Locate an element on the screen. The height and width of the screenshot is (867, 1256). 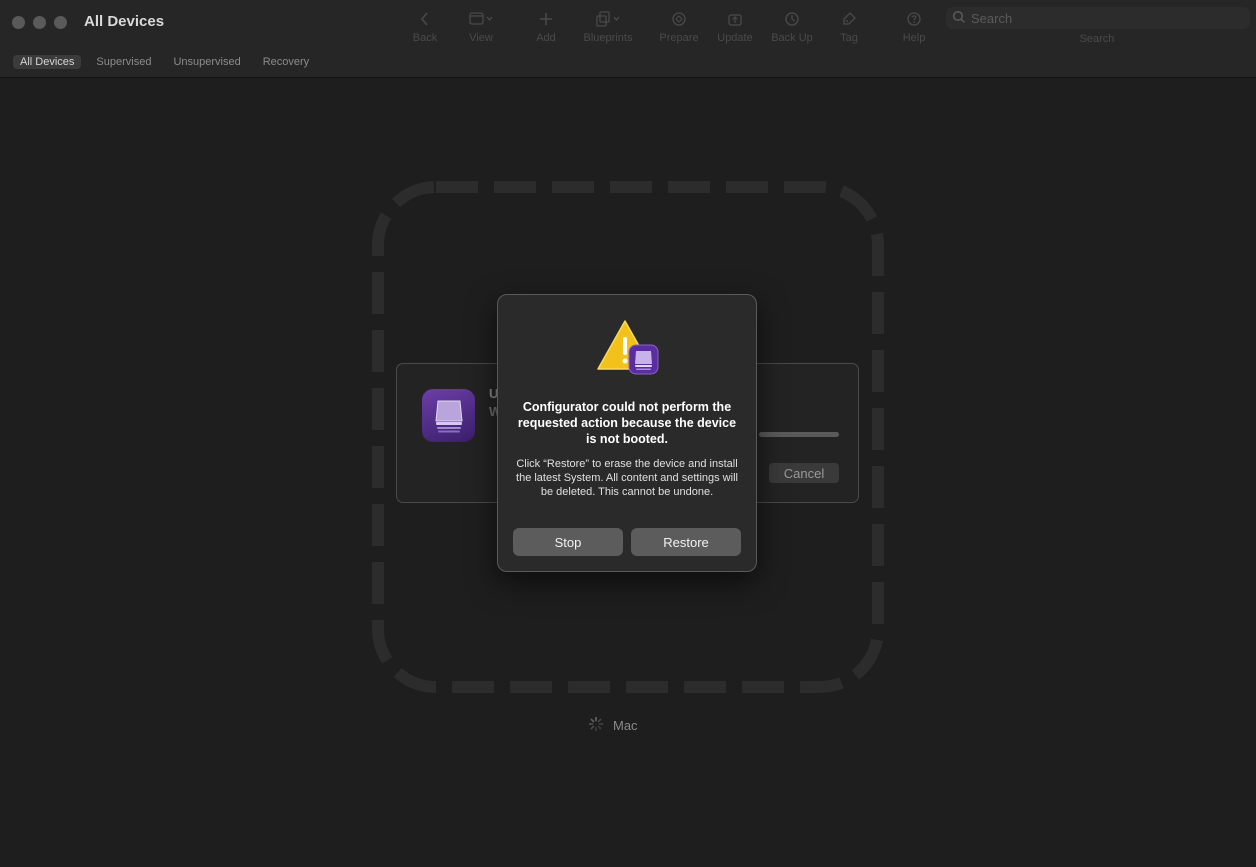
restore-button: Restore is located at coordinates (686, 542).